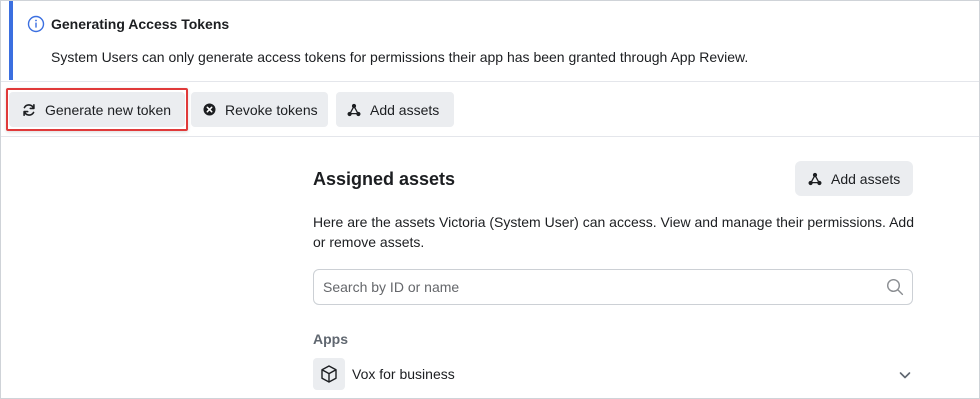 This screenshot has height=399, width=980. I want to click on add-assets-toolbar-button: Add assets, so click(395, 109).